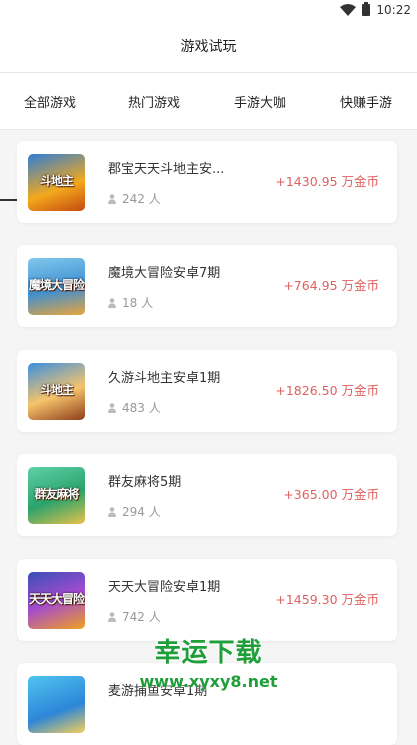 The image size is (417, 745). Describe the element at coordinates (207, 286) in the screenshot. I see `game-card: 魔境大冒险 魔境大冒险安卓7期 18 人 +764.95 万金币` at that location.